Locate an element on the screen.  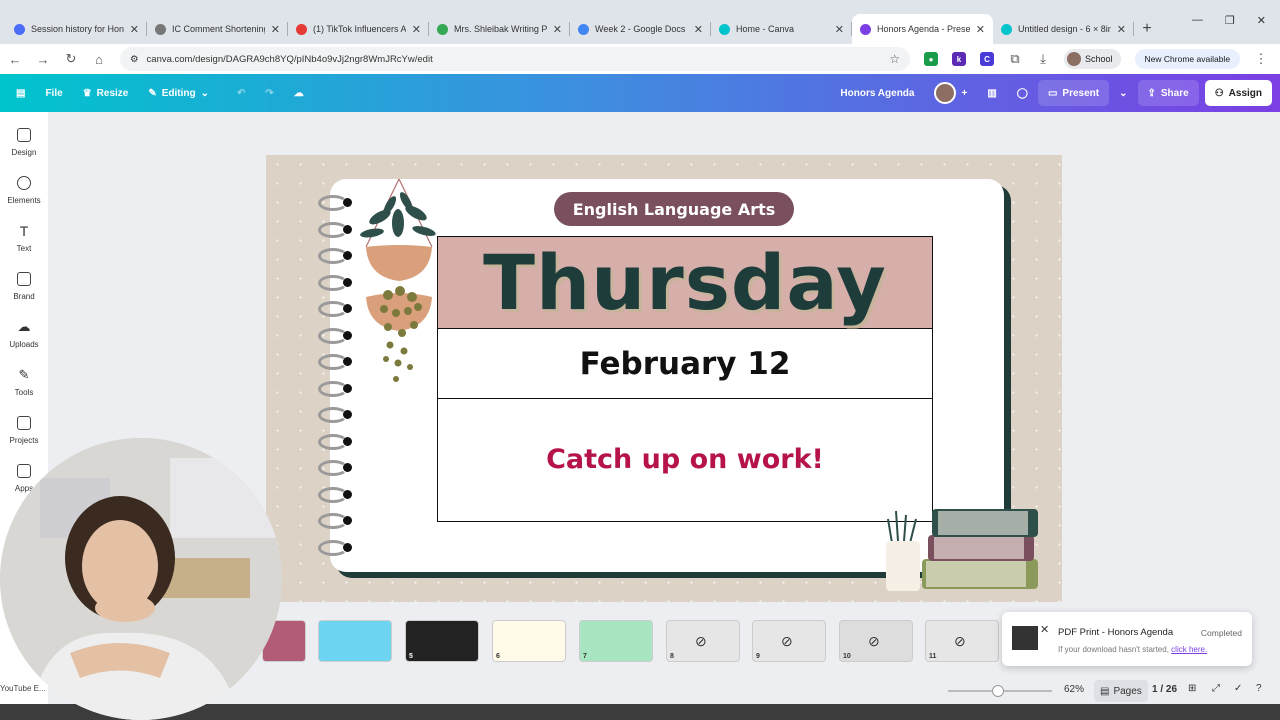
share-button: ⇪ Share is located at coordinates (1168, 93).